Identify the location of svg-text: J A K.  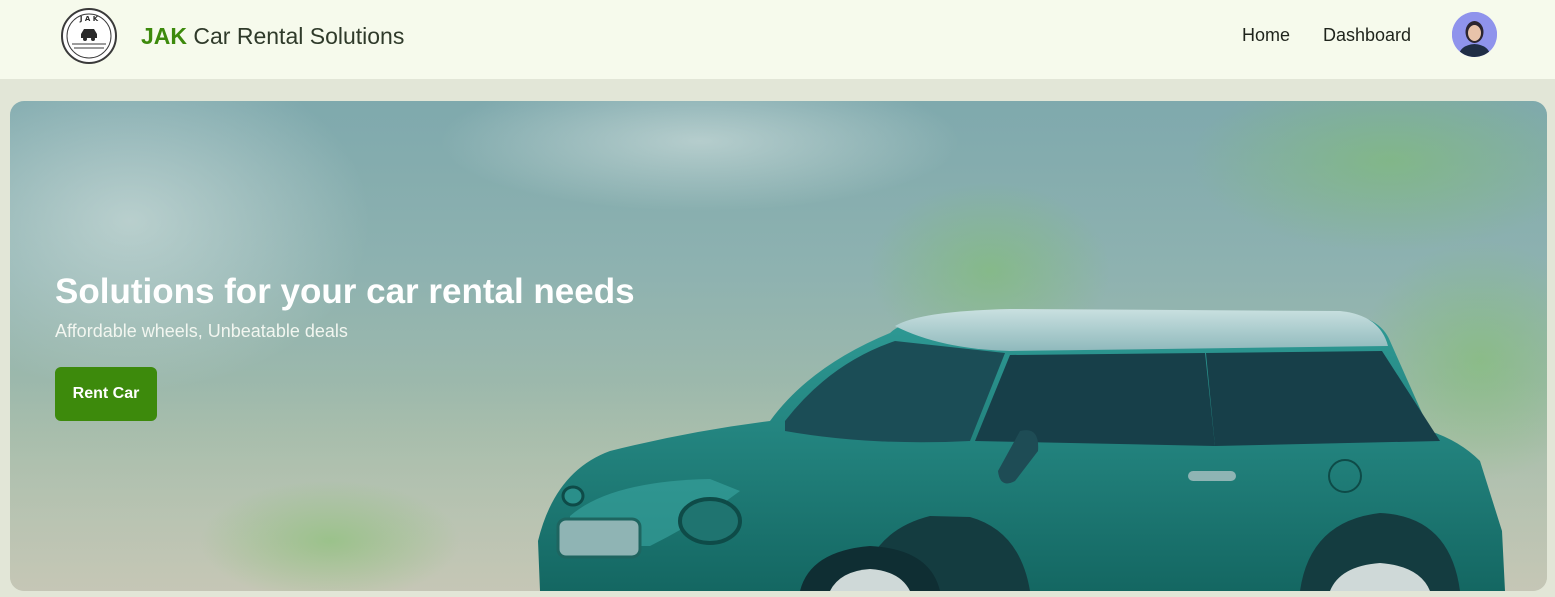
(89, 19).